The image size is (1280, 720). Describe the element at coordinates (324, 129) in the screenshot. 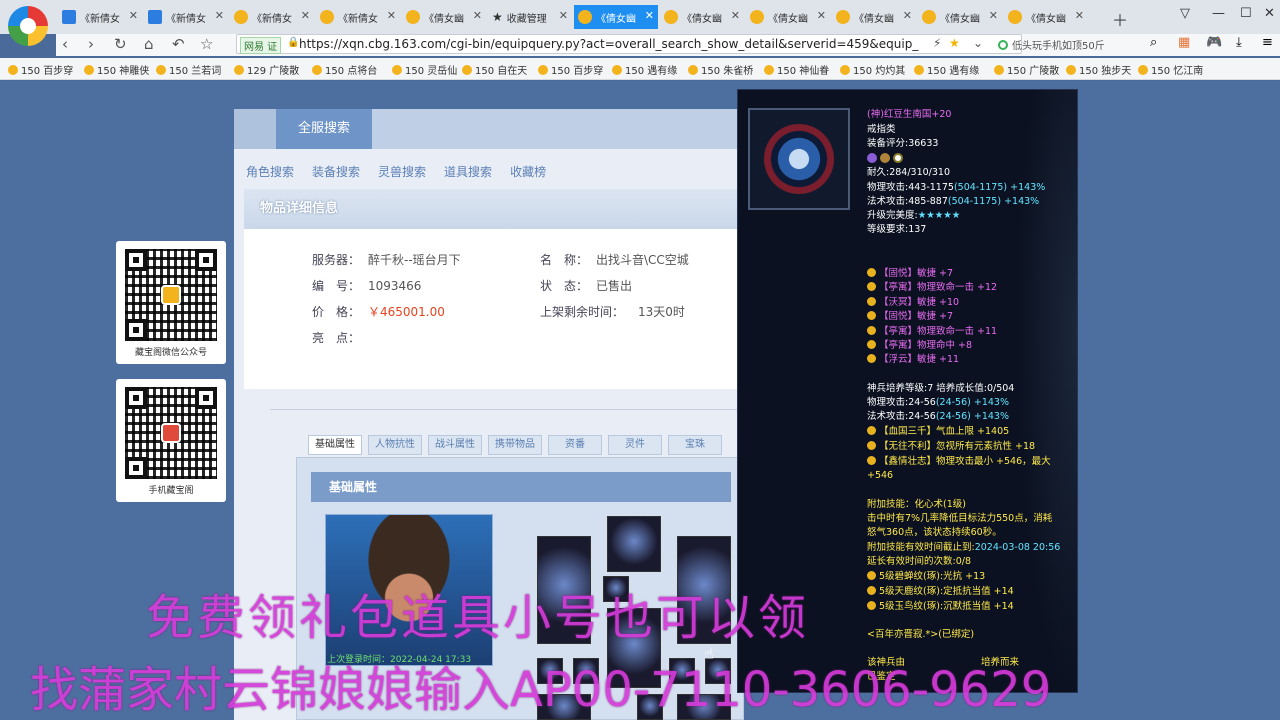

I see `tab-global-search: 全服搜索` at that location.